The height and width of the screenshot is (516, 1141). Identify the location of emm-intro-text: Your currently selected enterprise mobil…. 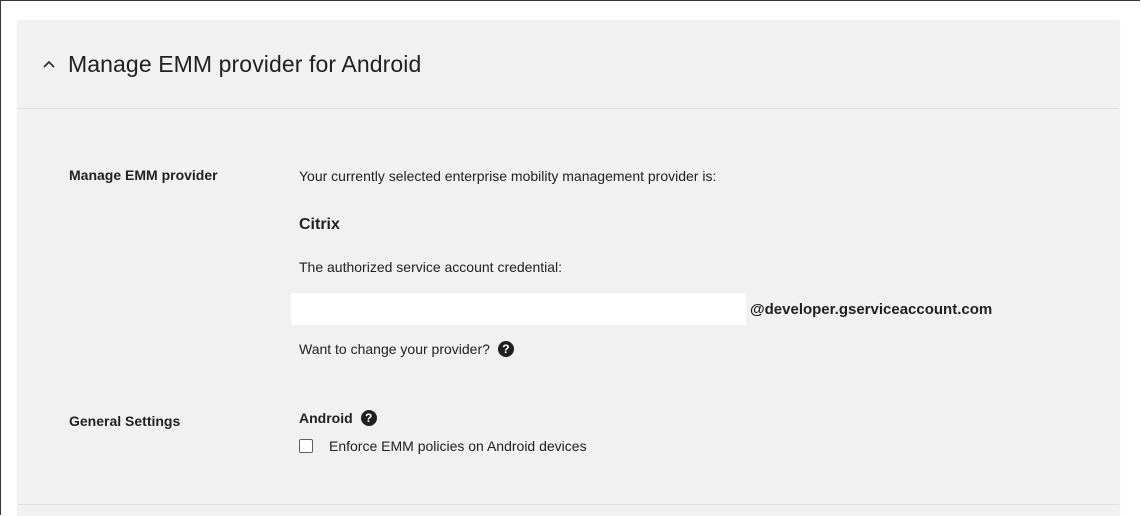
(508, 176).